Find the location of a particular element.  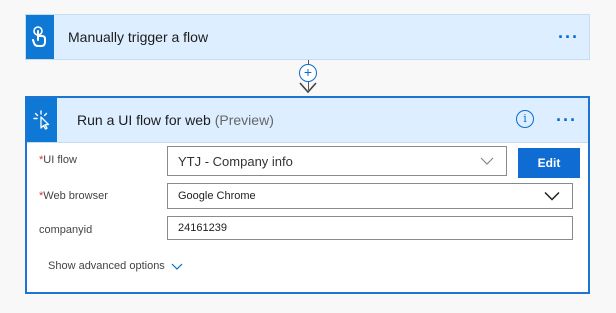

show-advanced-options-label: Show advanced options is located at coordinates (106, 266).